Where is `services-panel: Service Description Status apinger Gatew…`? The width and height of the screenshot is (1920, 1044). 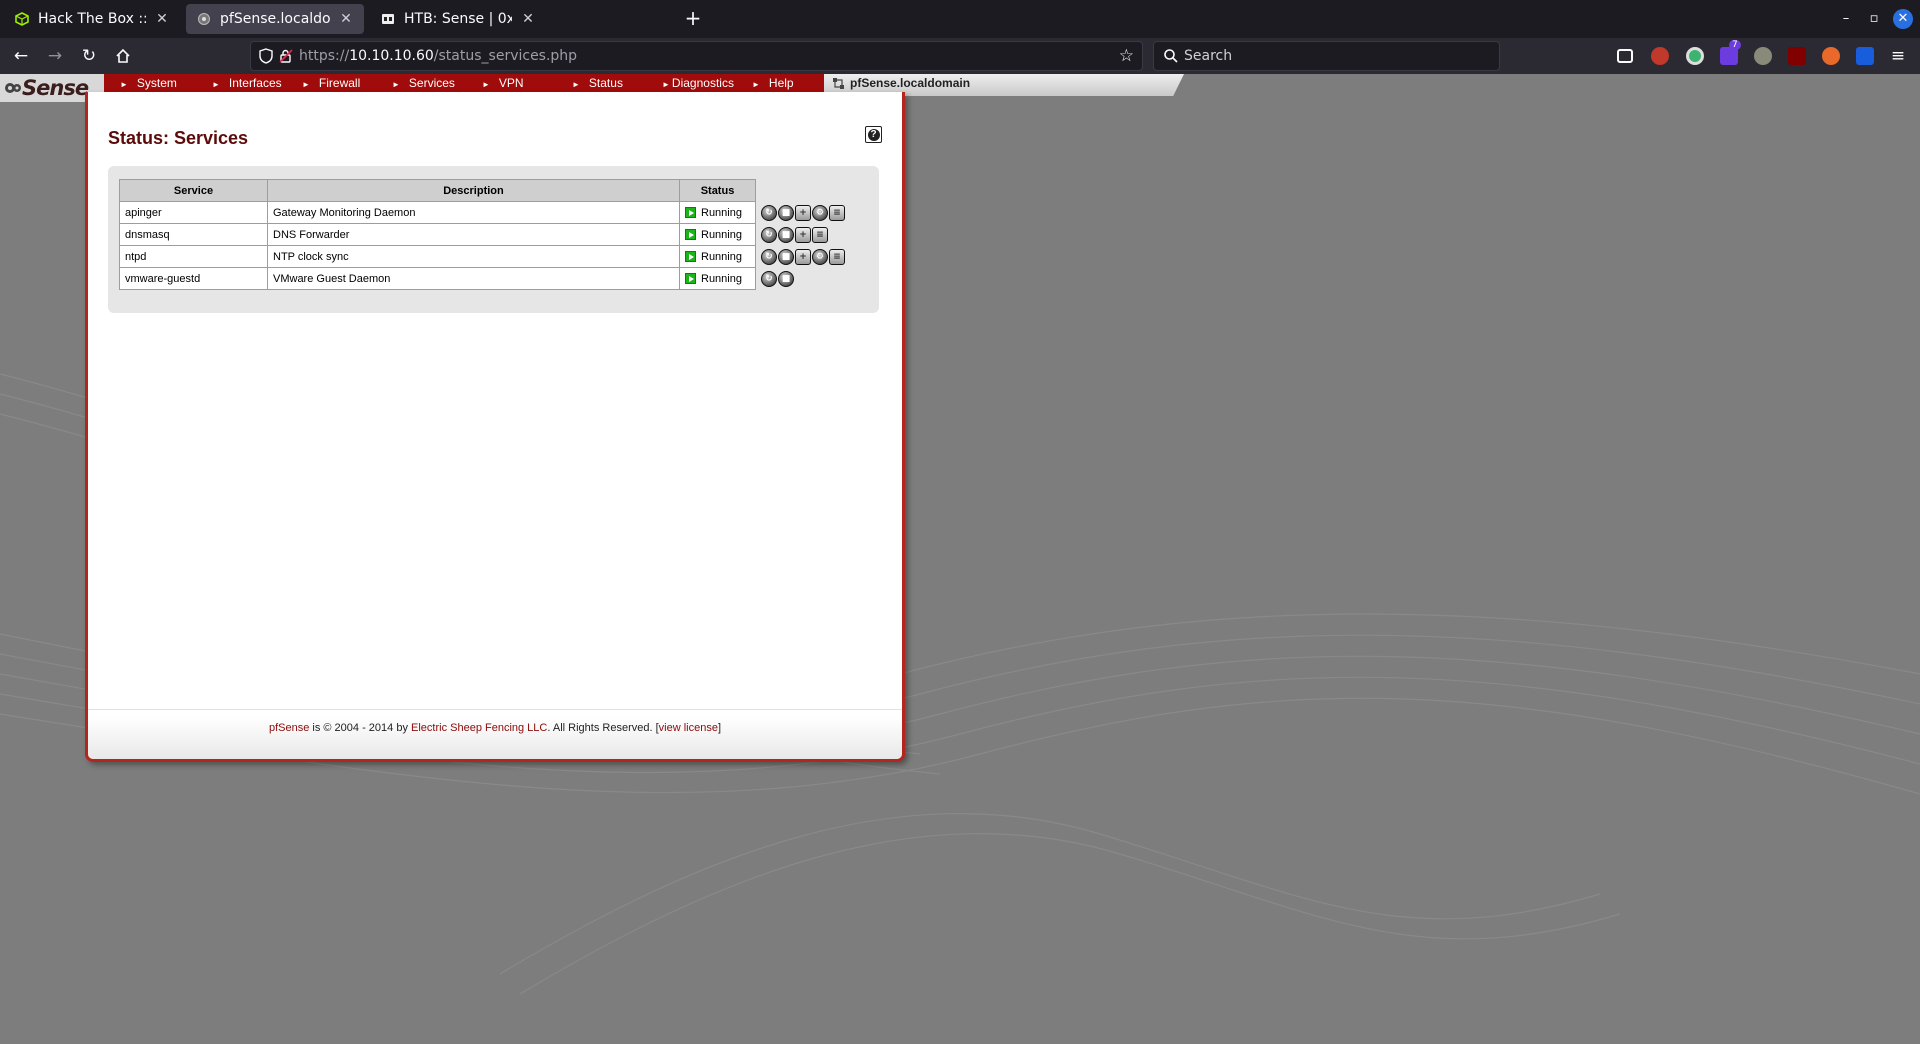
services-panel: Service Description Status apinger Gatew… is located at coordinates (493, 239).